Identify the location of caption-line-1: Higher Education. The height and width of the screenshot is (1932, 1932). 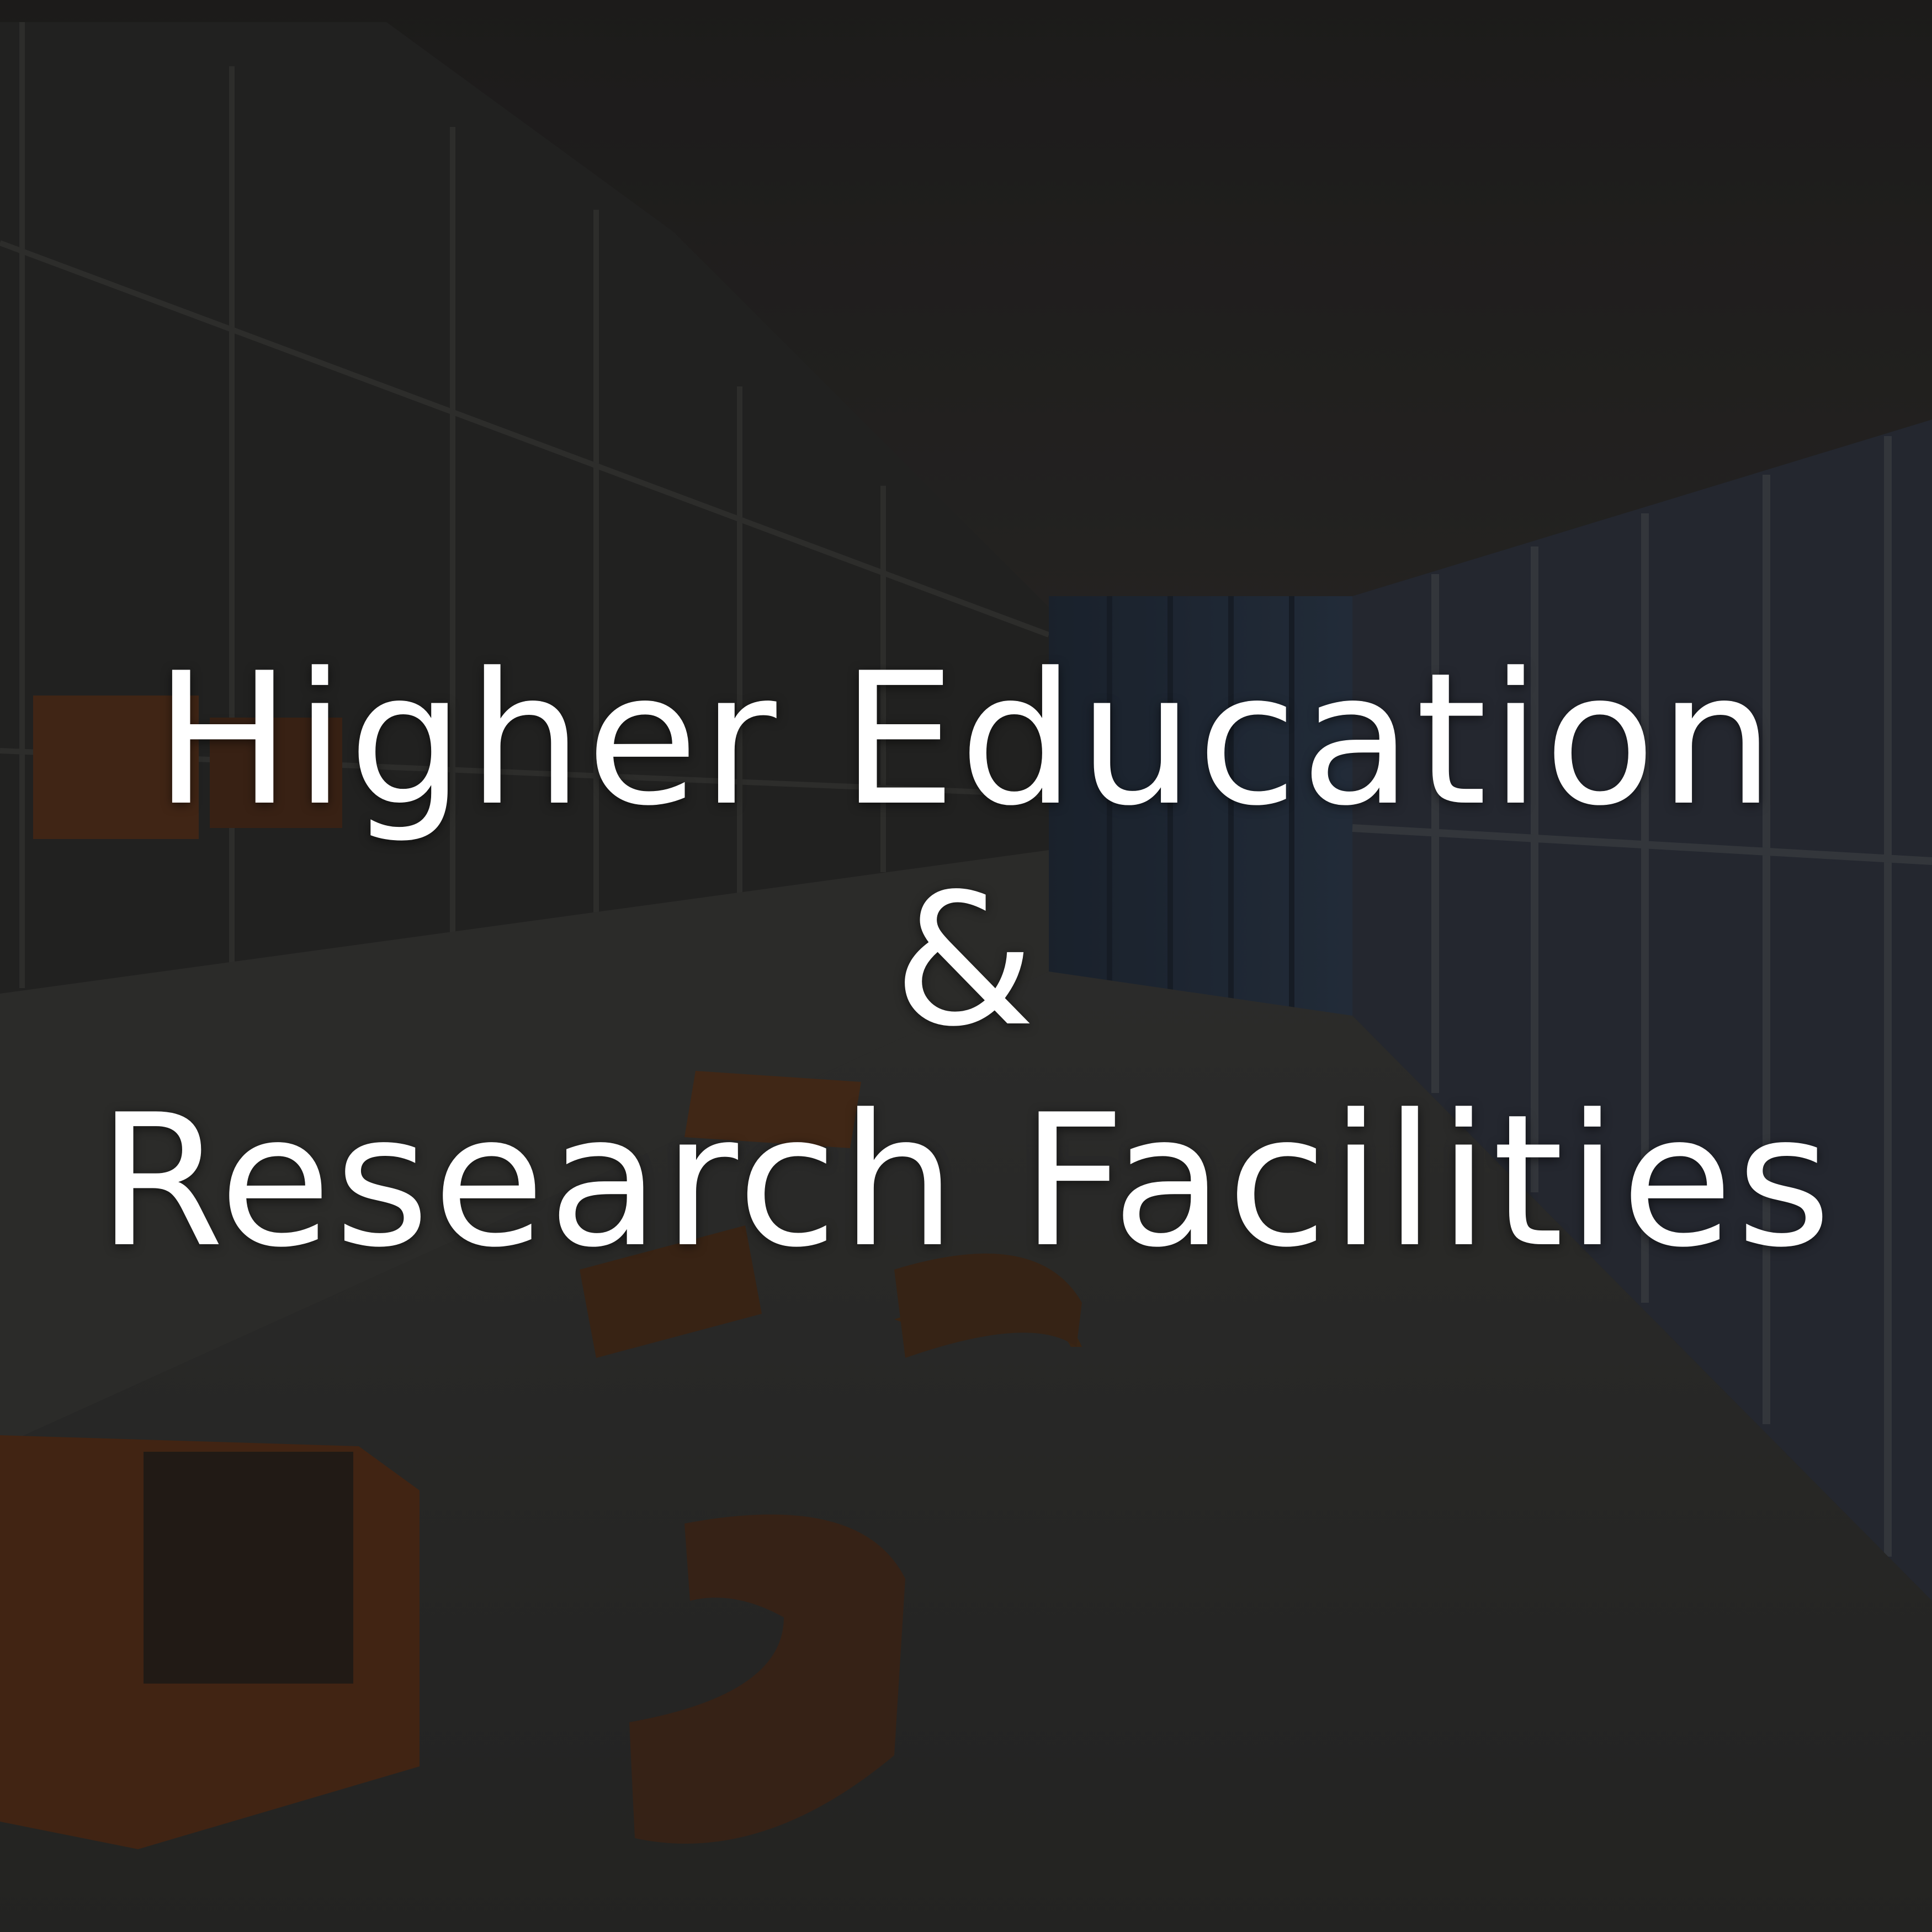
(966, 740).